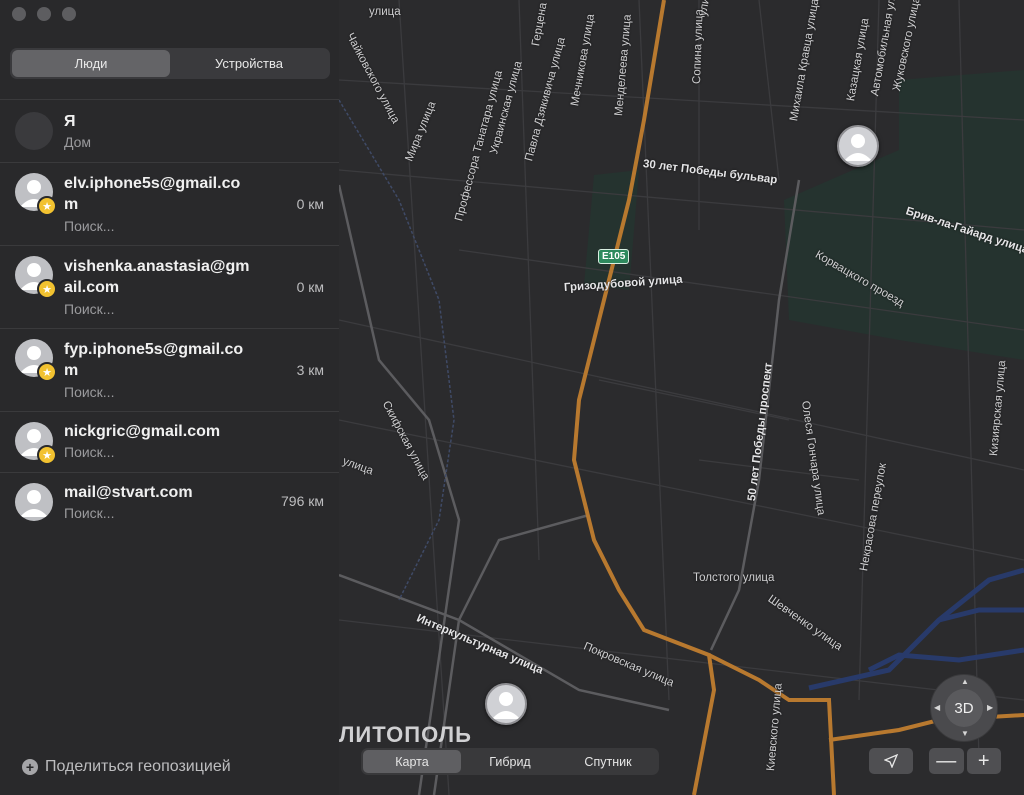 This screenshot has height=795, width=1024. Describe the element at coordinates (734, 578) in the screenshot. I see `street-label: Толстого улица` at that location.